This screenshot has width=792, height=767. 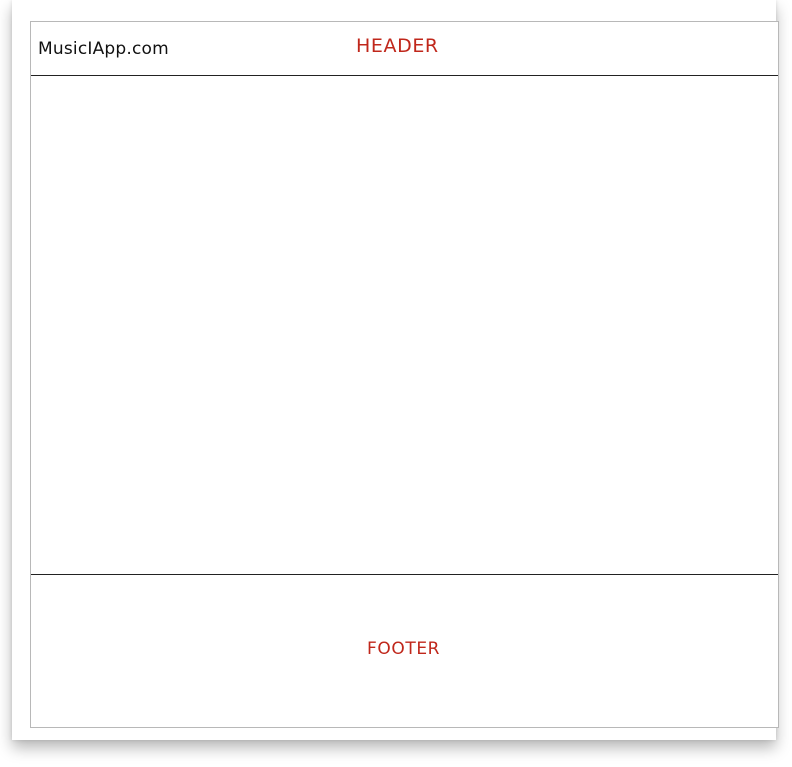 I want to click on site-name: MusicIApp.com, so click(x=103, y=49).